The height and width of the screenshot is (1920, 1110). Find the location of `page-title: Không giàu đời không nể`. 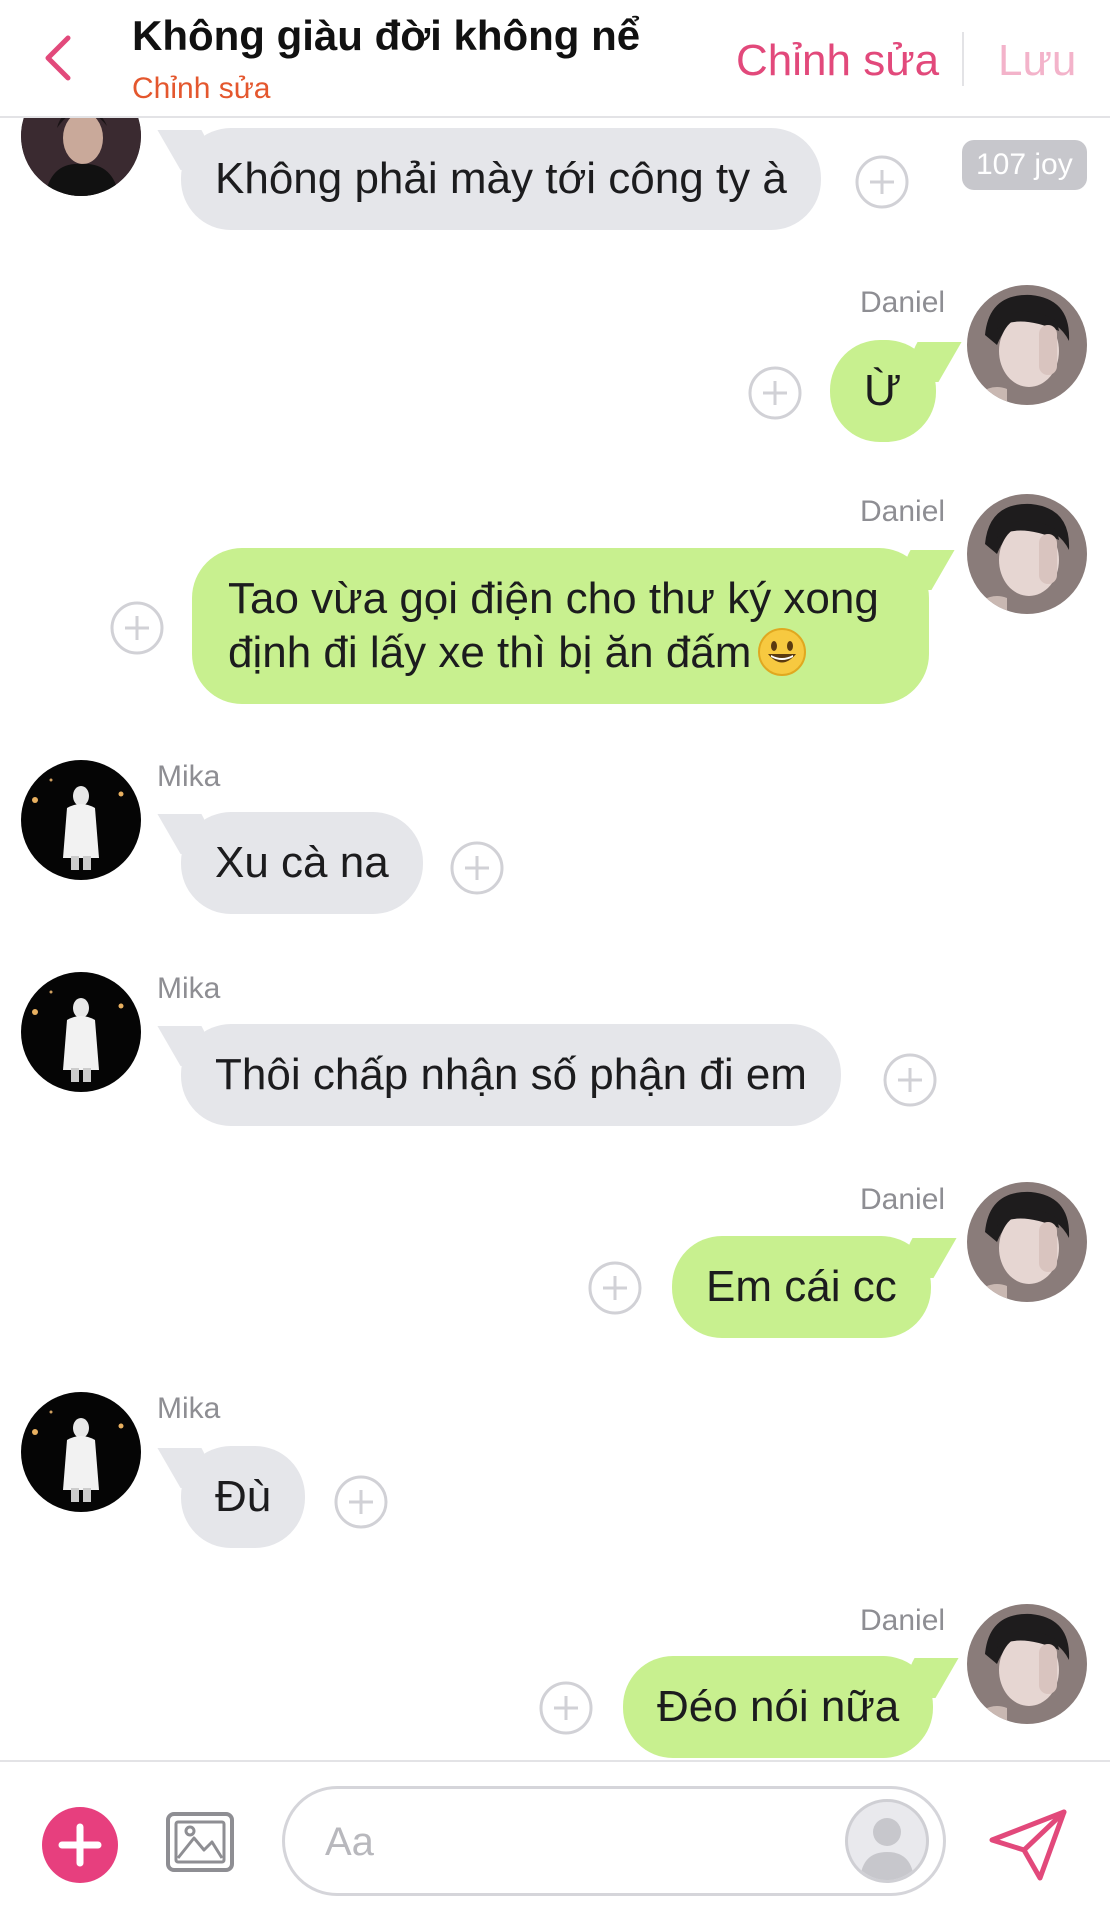

page-title: Không giàu đời không nể is located at coordinates (386, 35).